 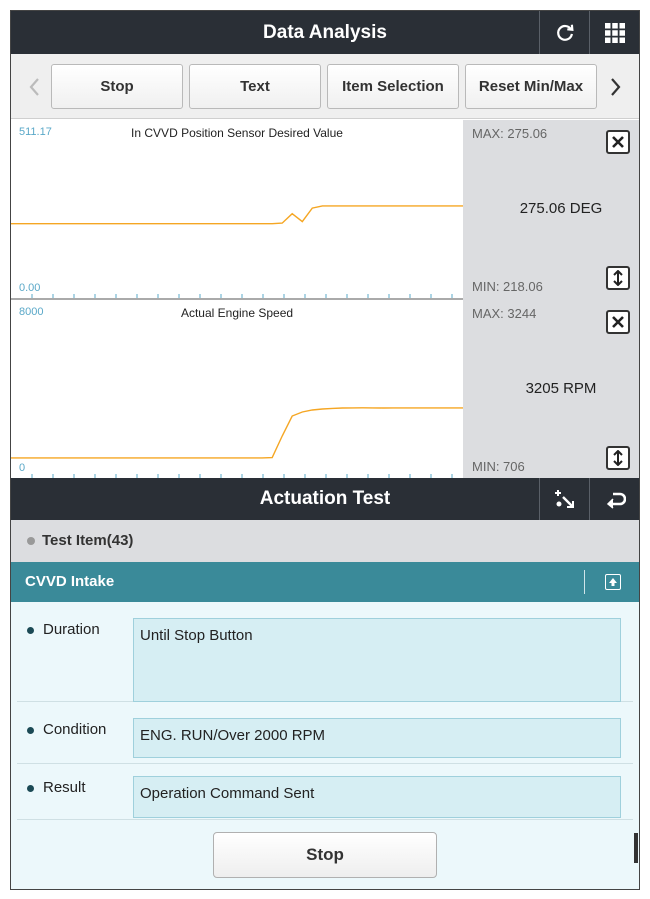 I want to click on graph-side-panel: MAX: 275.06 275.06 DEG MIN: 218.06, so click(x=551, y=210).